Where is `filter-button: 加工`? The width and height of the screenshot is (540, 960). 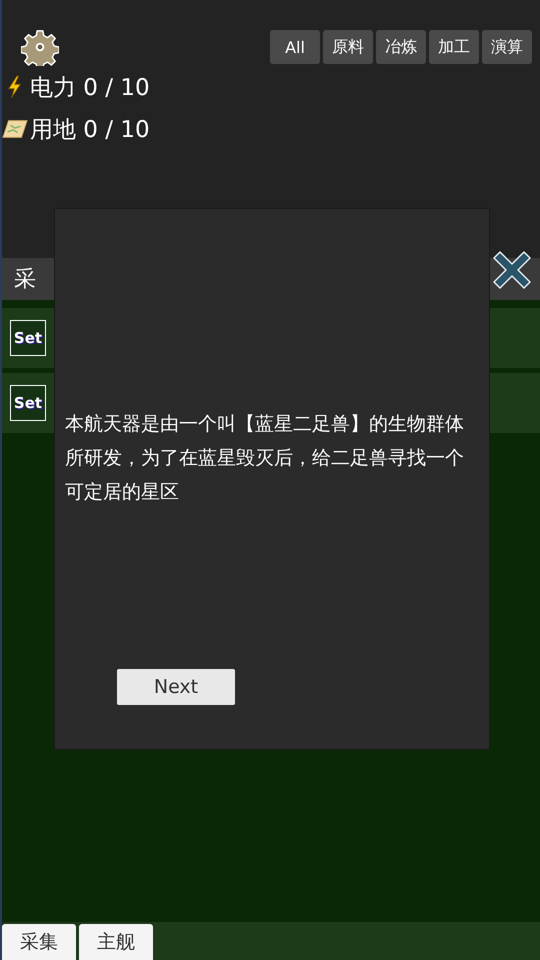
filter-button: 加工 is located at coordinates (454, 47).